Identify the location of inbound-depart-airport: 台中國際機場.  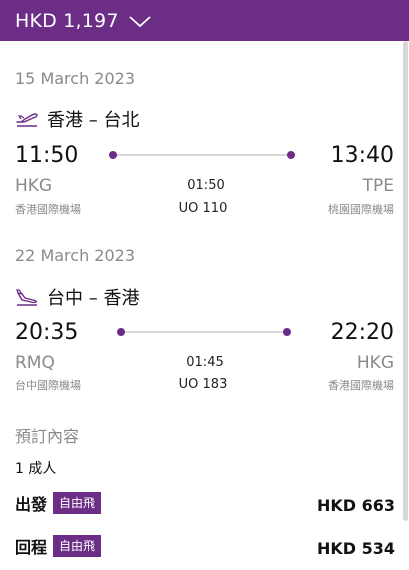
(48, 385).